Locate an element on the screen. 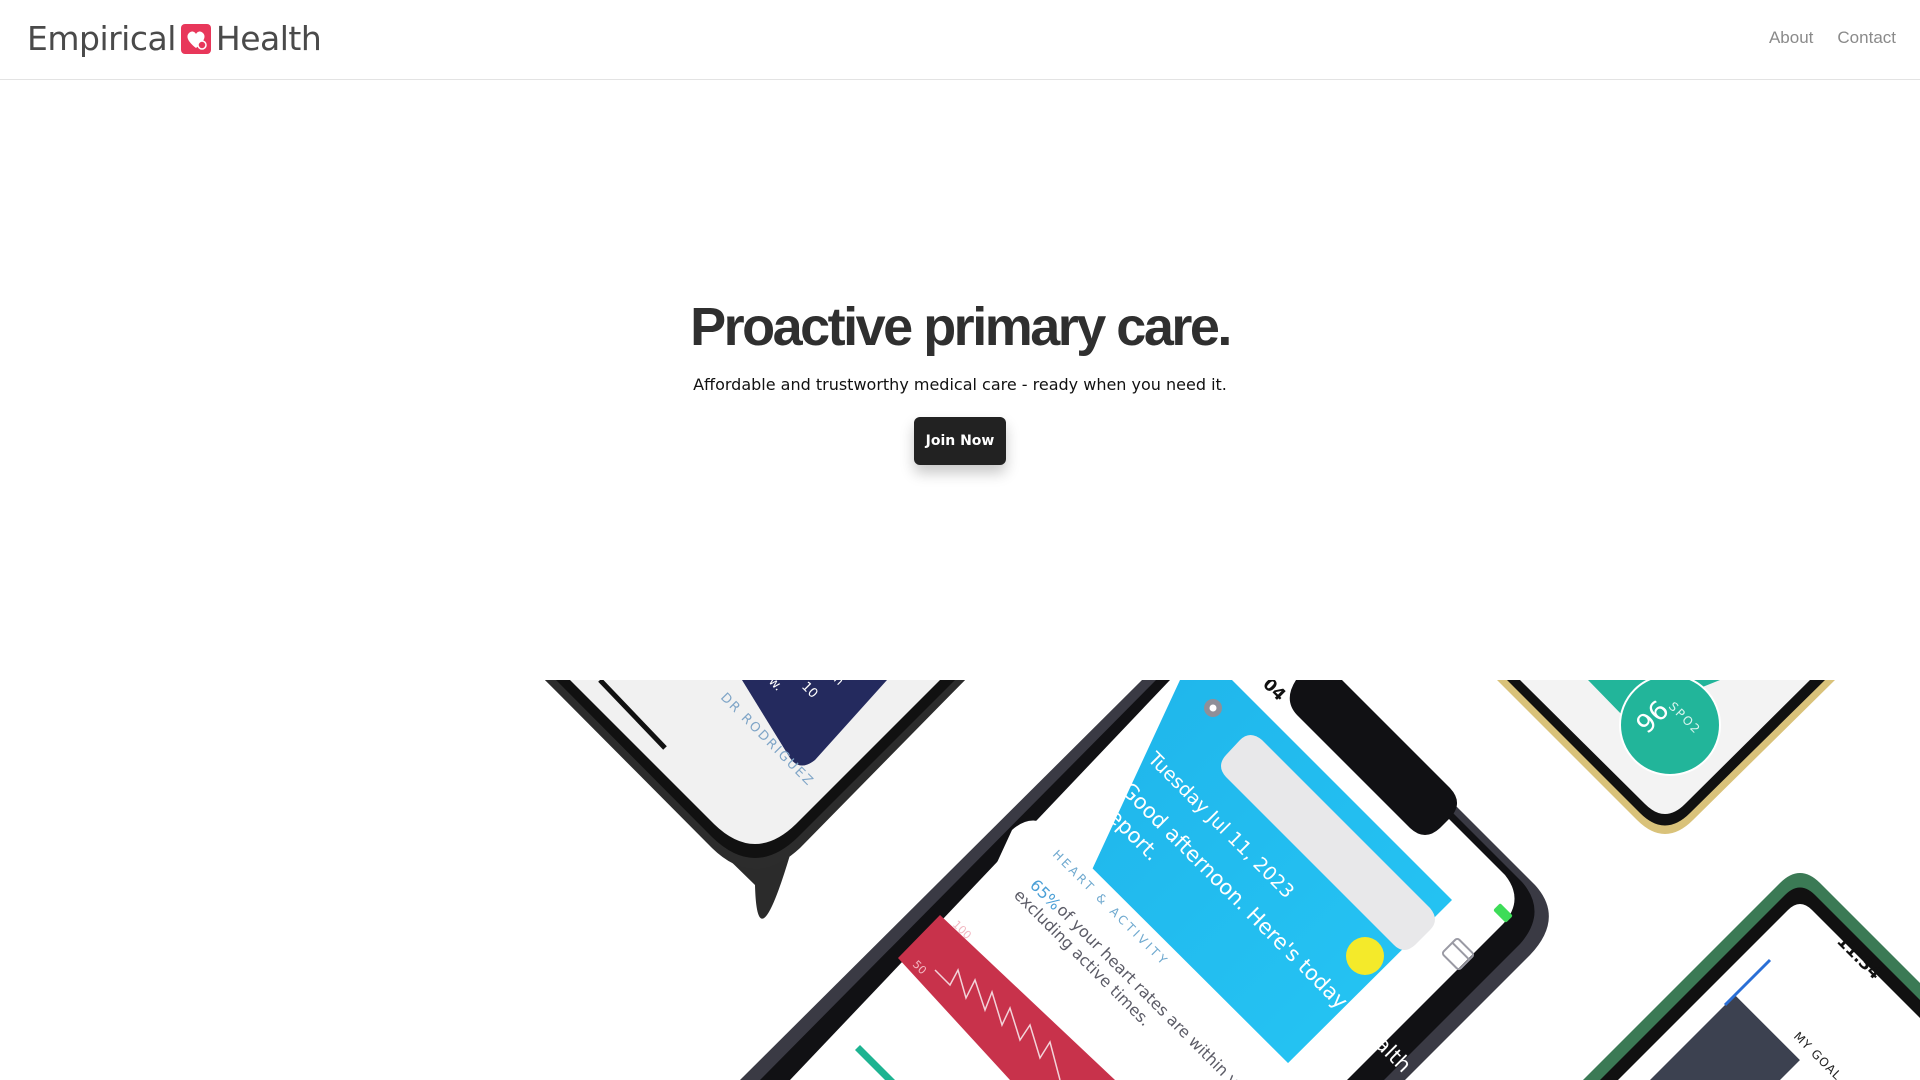 This screenshot has width=1920, height=1080. top-right-phone: SPO2 96 is located at coordinates (1666, 757).